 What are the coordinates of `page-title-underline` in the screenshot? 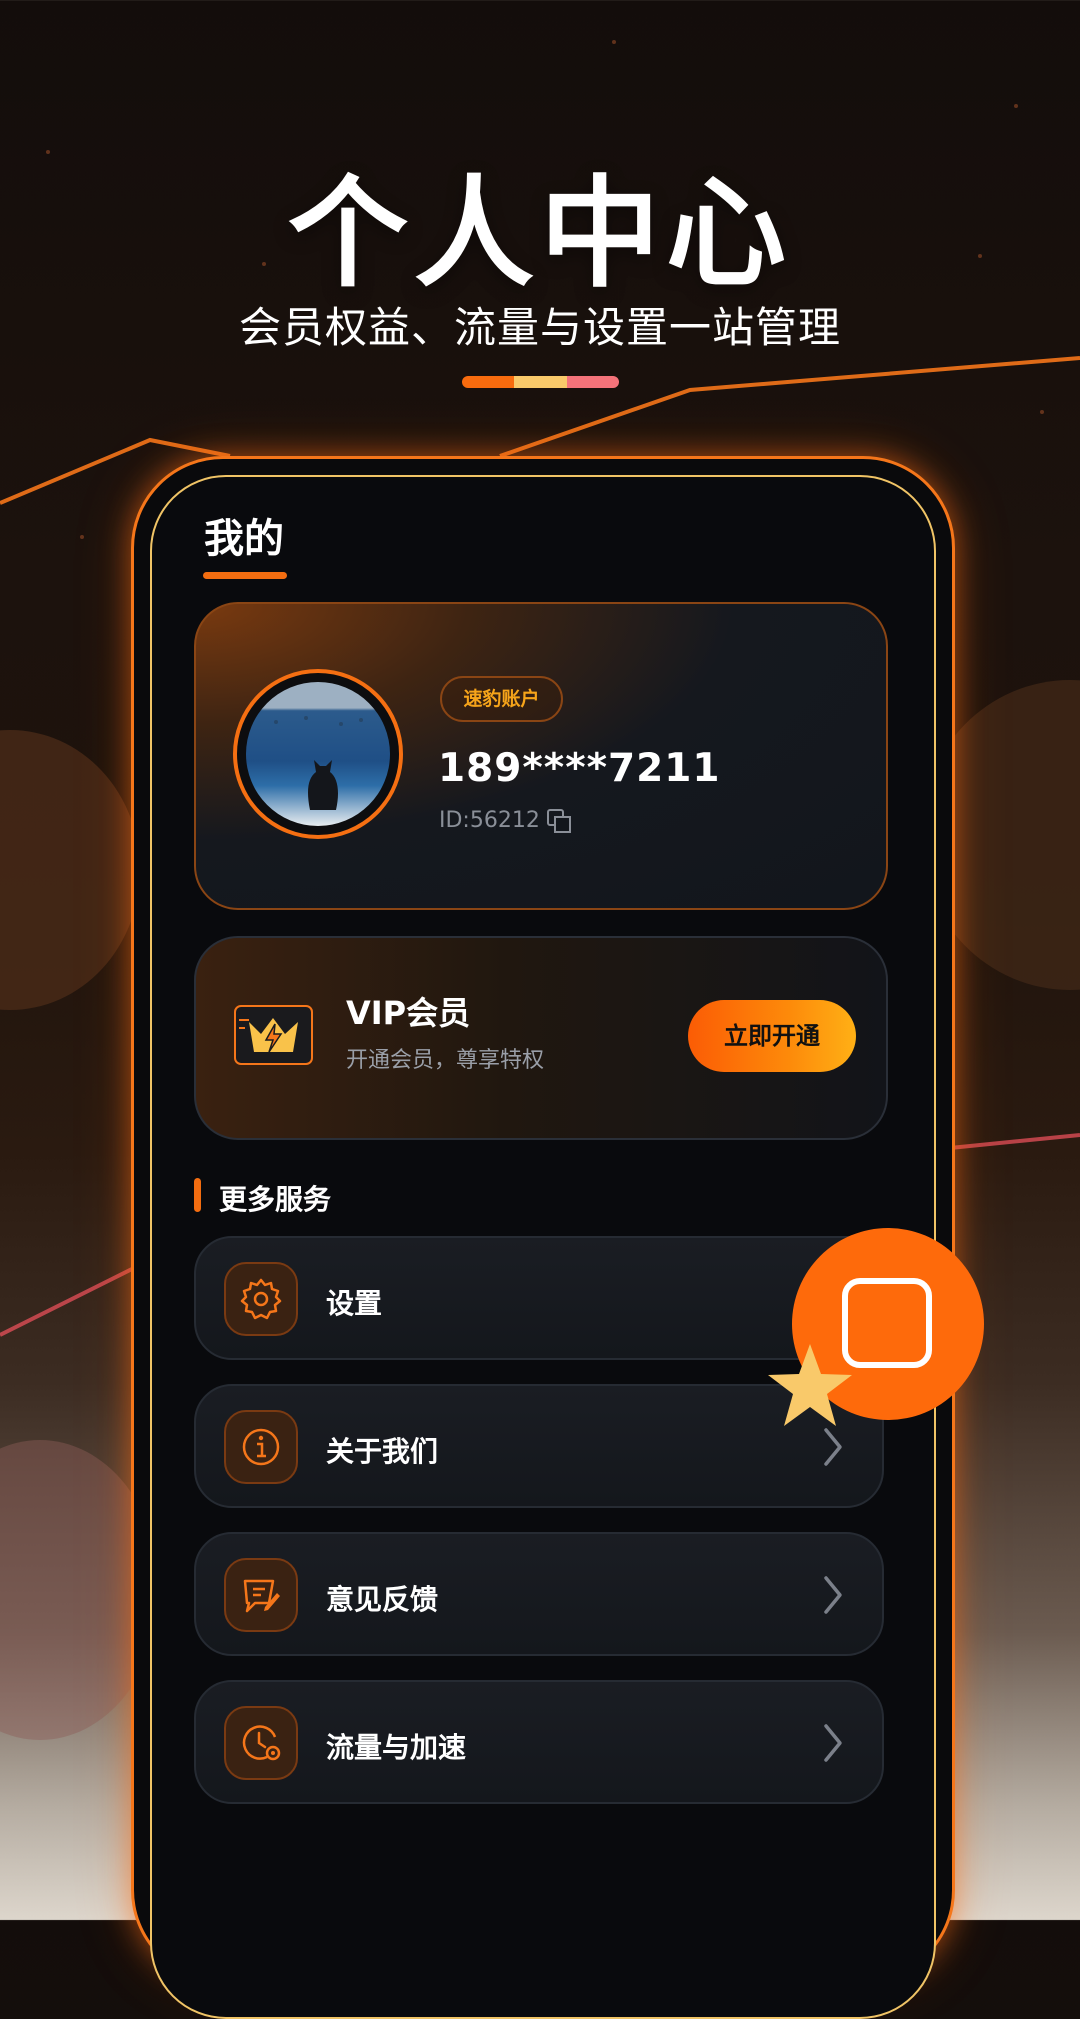 It's located at (245, 575).